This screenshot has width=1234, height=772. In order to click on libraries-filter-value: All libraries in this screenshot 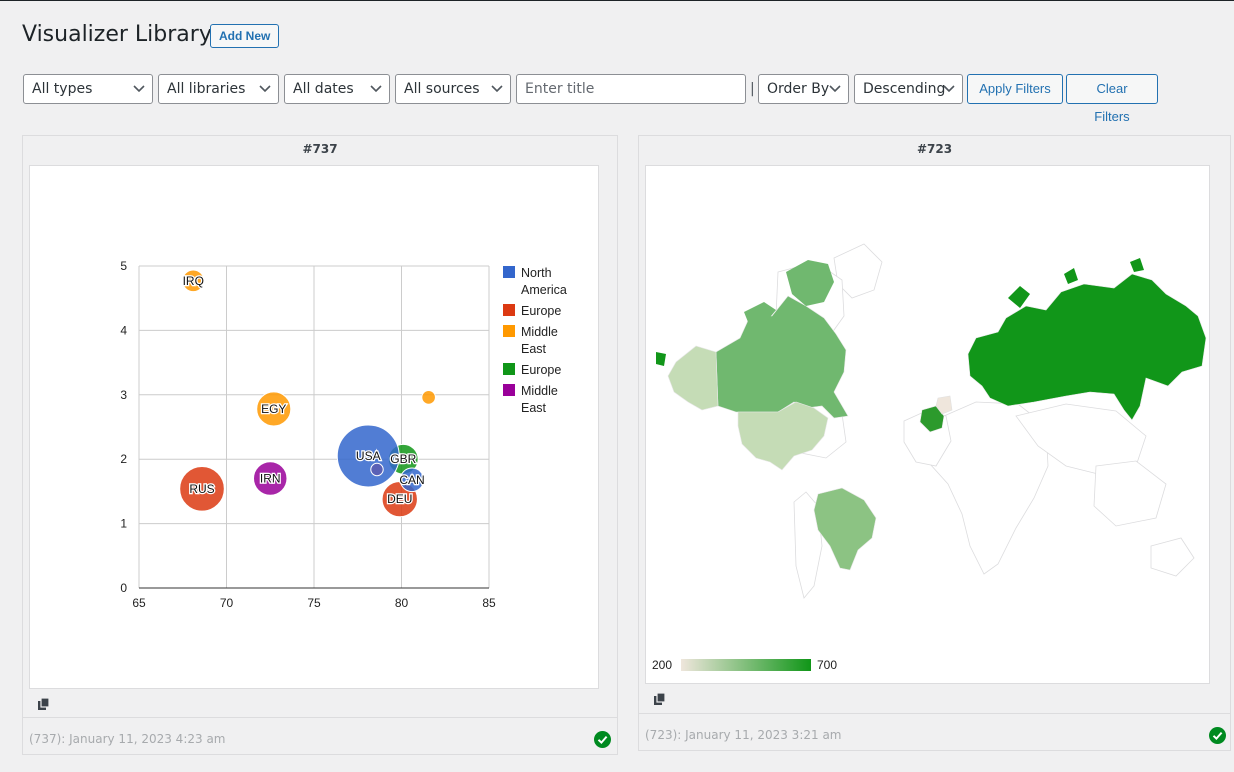, I will do `click(206, 89)`.